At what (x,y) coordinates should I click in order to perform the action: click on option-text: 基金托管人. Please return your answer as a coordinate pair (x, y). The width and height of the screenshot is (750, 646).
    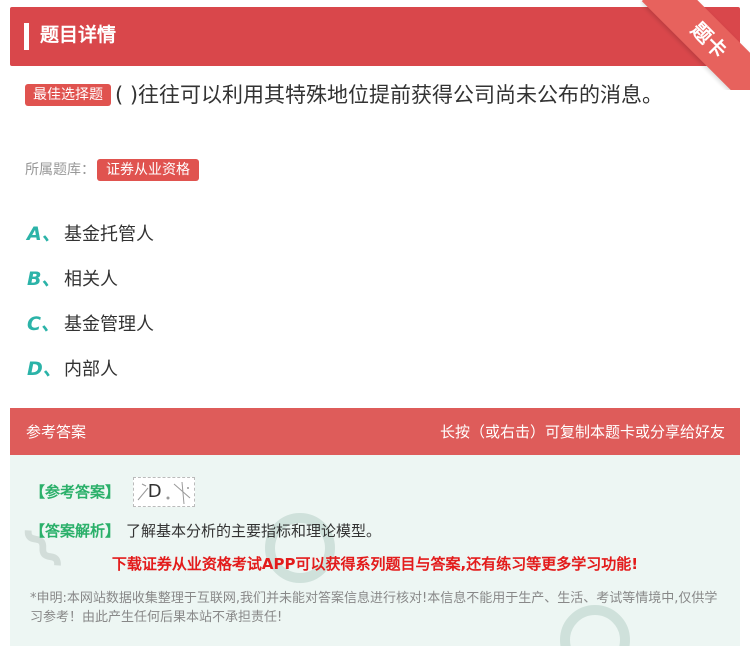
    Looking at the image, I should click on (109, 234).